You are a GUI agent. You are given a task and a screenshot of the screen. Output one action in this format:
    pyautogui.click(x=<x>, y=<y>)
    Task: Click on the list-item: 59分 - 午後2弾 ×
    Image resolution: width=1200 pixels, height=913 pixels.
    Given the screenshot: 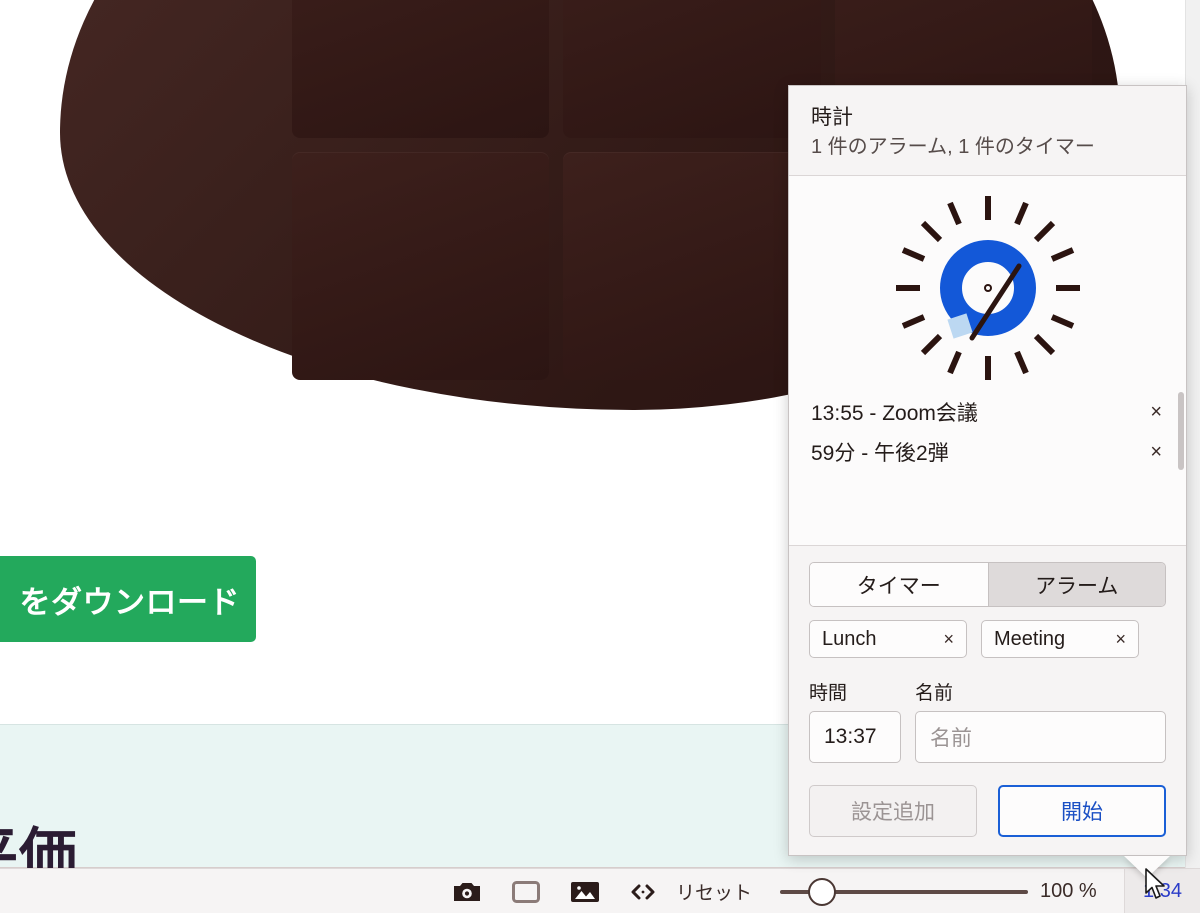 What is the action you would take?
    pyautogui.click(x=989, y=452)
    